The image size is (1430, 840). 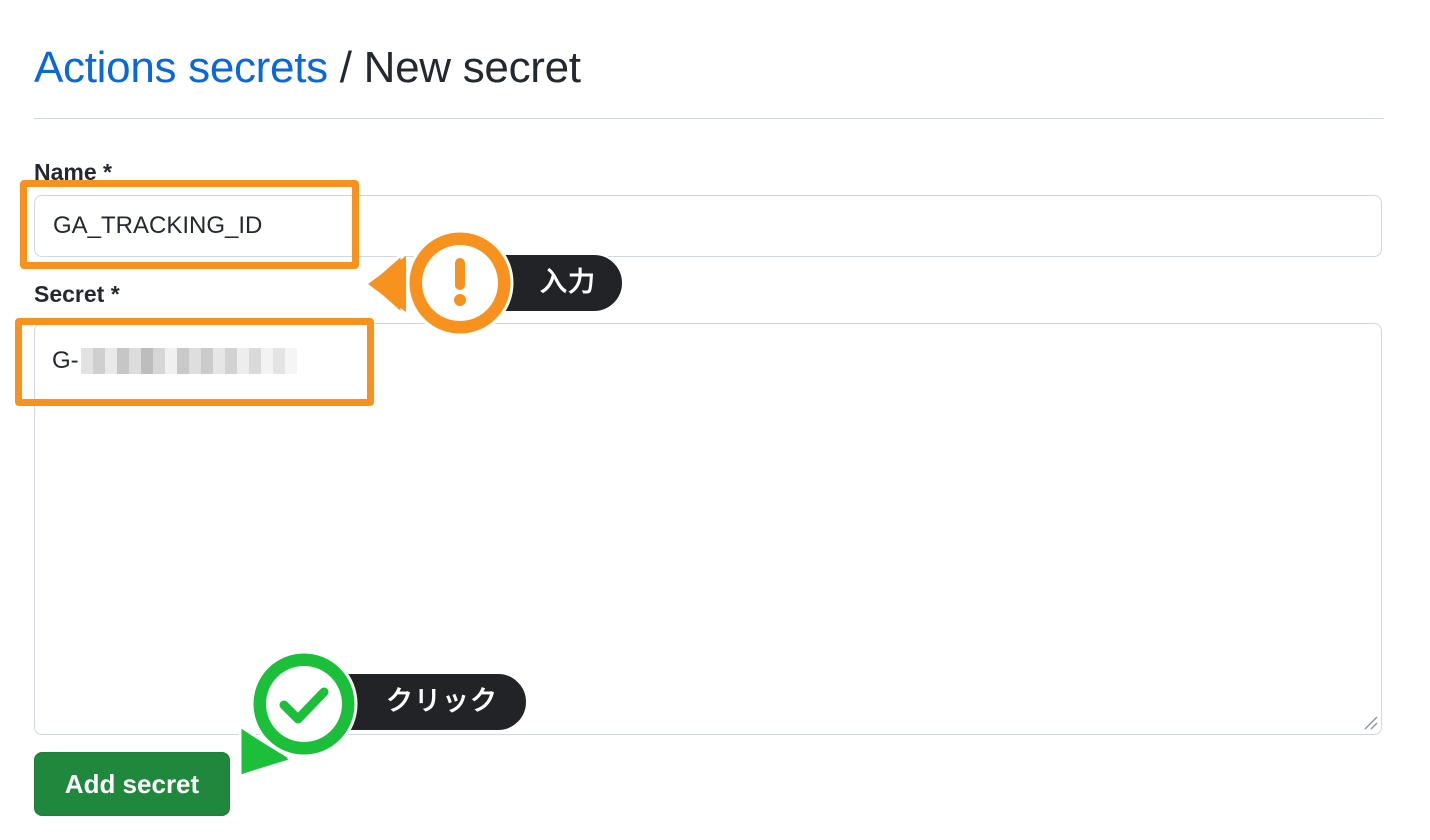 What do you see at coordinates (194, 362) in the screenshot?
I see `secret-highlight-box` at bounding box center [194, 362].